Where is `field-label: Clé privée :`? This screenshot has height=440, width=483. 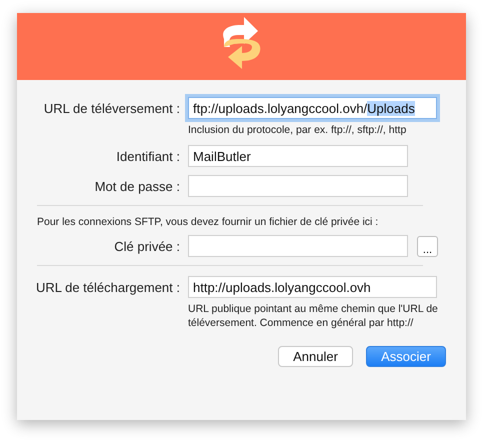 field-label: Clé privée : is located at coordinates (147, 246).